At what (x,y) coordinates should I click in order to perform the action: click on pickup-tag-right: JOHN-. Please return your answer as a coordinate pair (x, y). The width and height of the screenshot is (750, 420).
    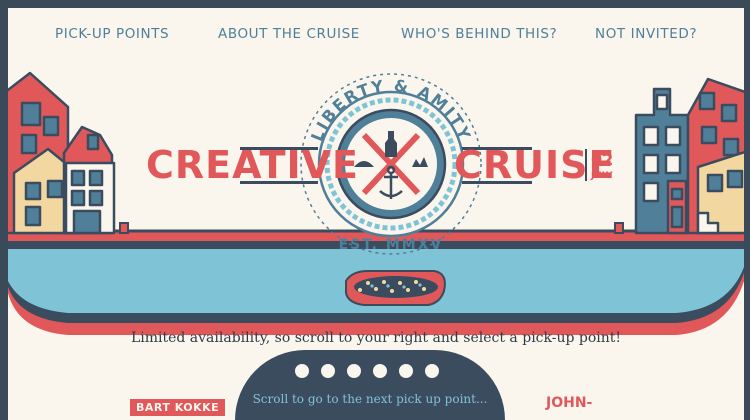
    Looking at the image, I should click on (569, 403).